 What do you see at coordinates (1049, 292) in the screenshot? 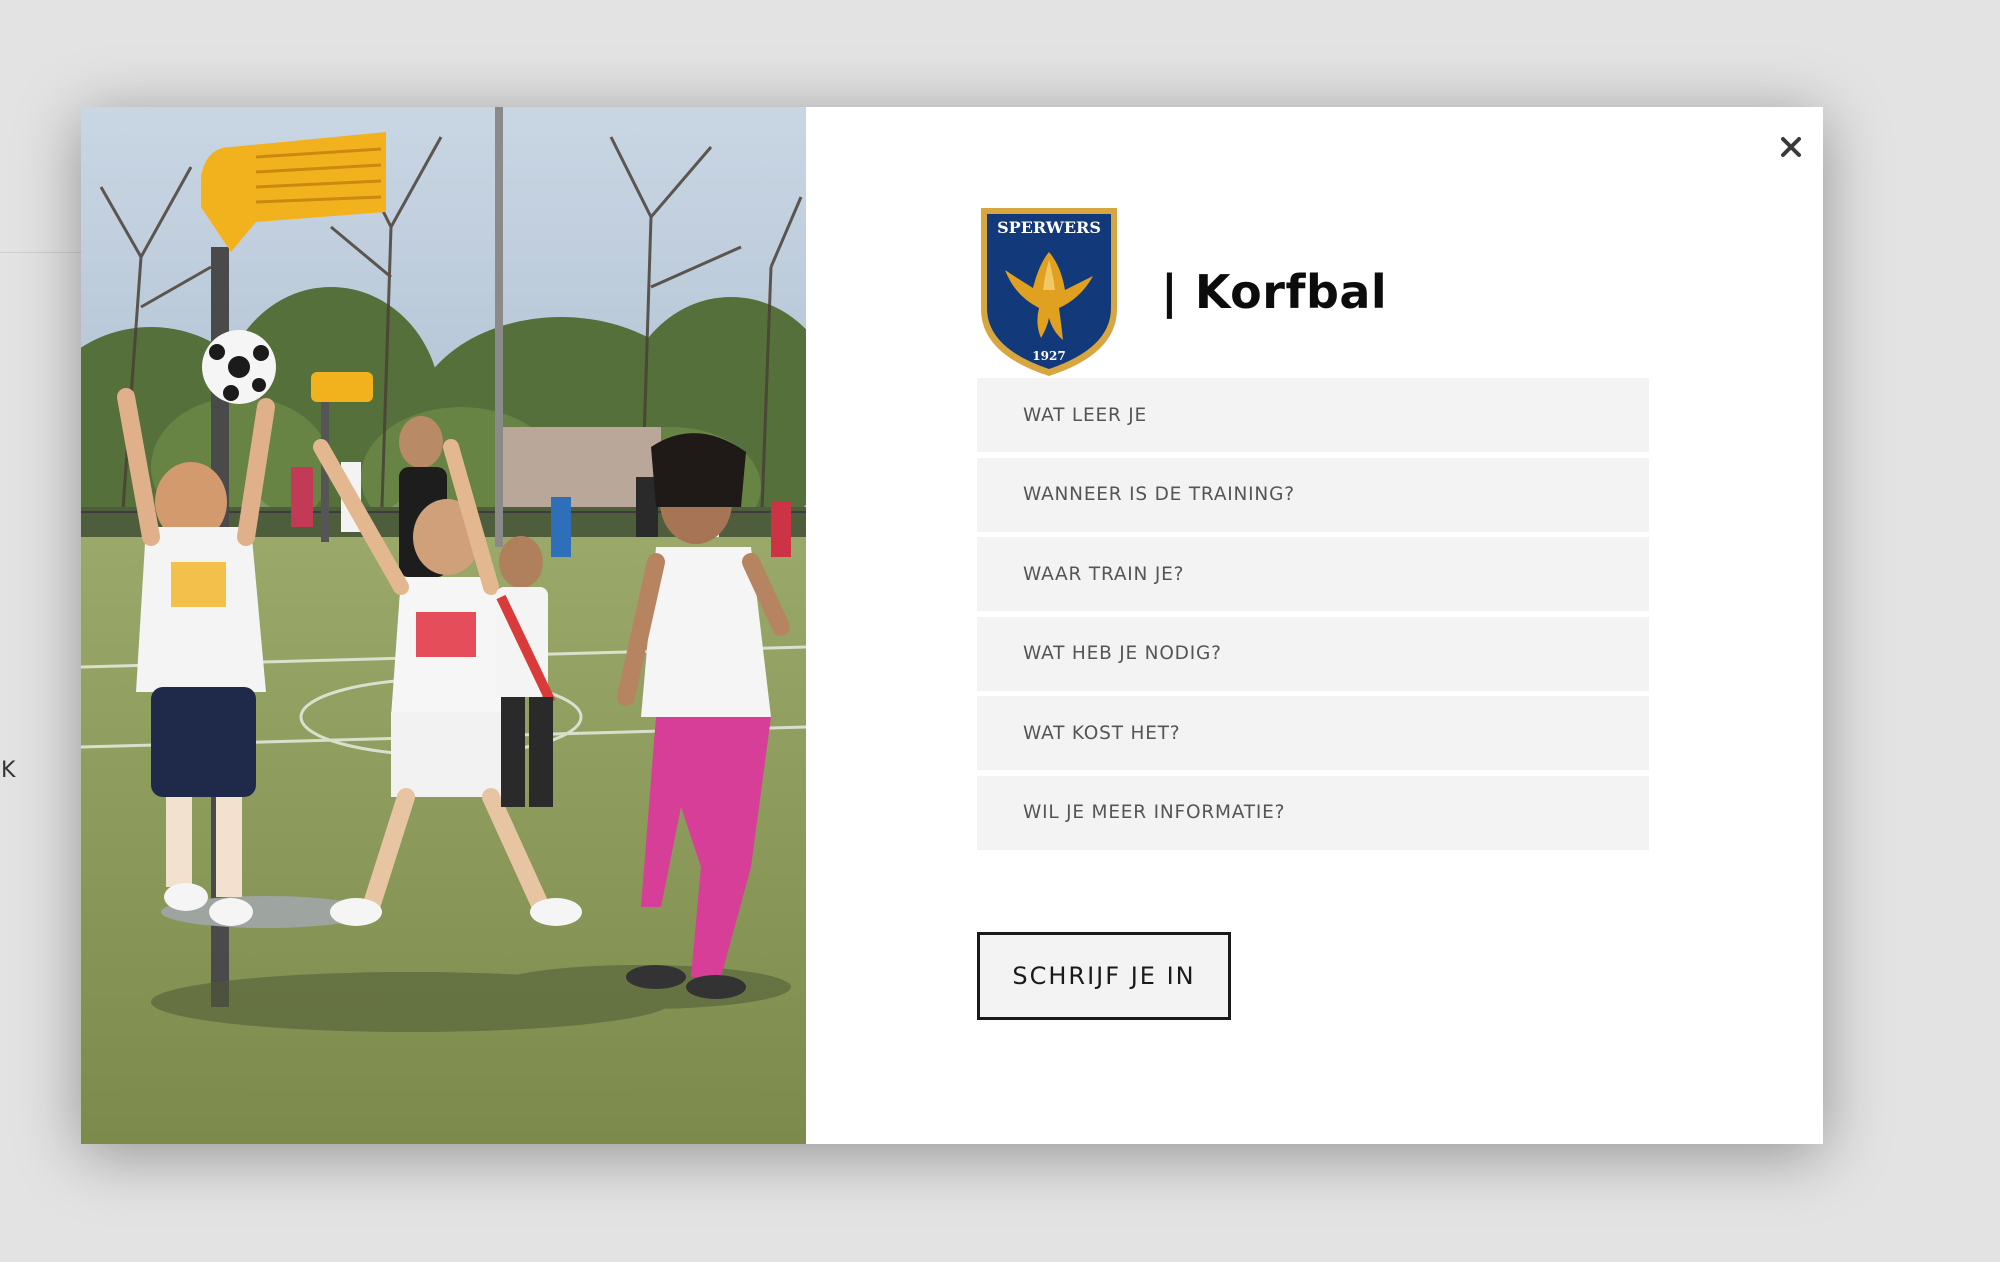
I see `sperwers-crest-logo: SPERWERS 1927` at bounding box center [1049, 292].